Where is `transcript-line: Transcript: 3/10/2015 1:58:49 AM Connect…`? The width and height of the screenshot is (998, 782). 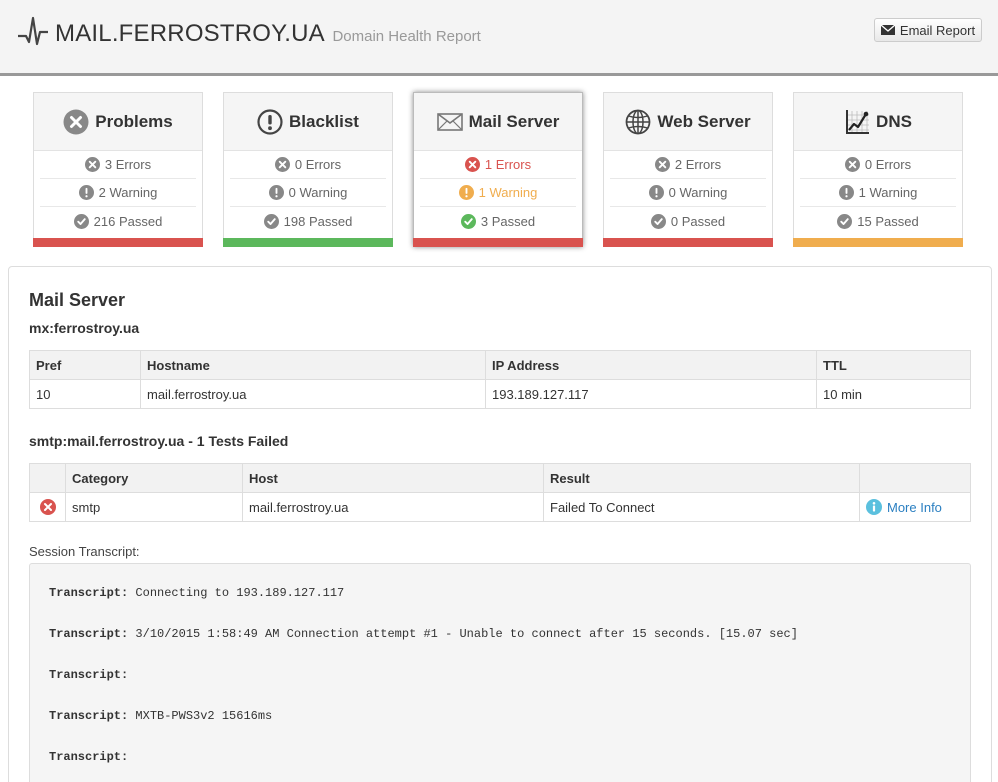
transcript-line: Transcript: 3/10/2015 1:58:49 AM Connect… is located at coordinates (423, 634).